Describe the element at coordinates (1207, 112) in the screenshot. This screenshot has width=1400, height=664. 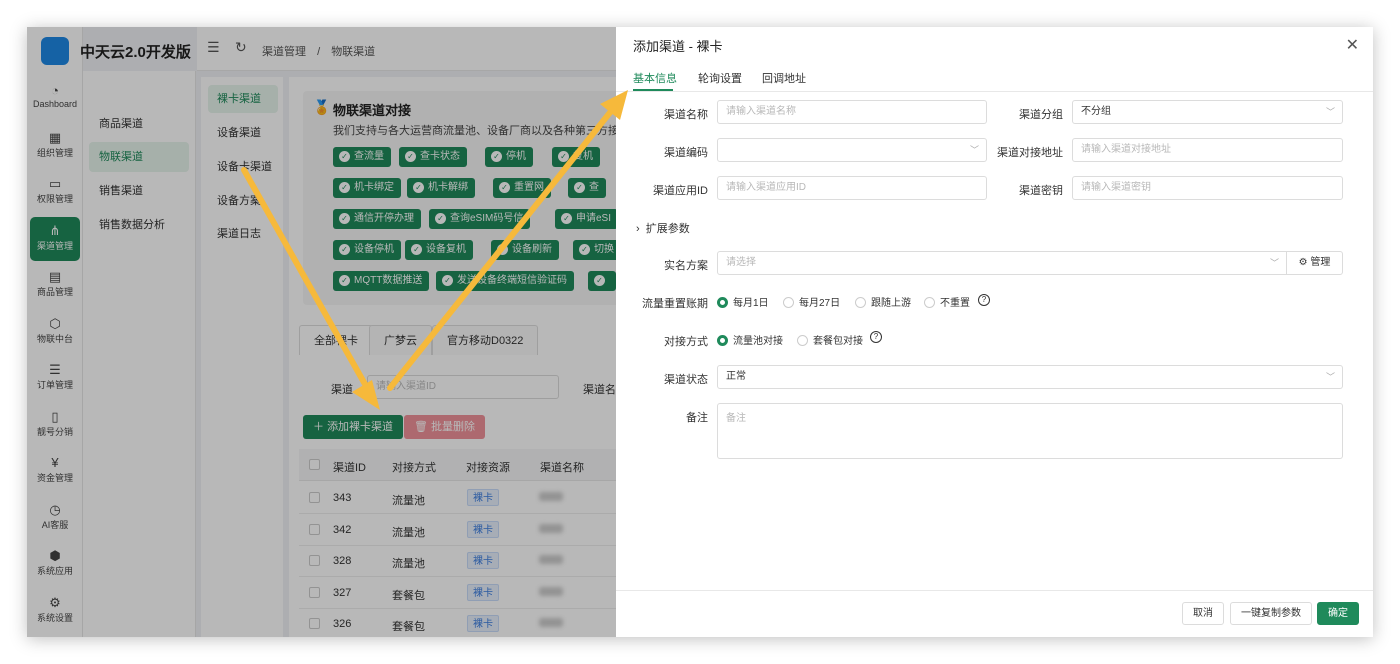
I see `channel-group-select: 不分组 ﹀` at that location.